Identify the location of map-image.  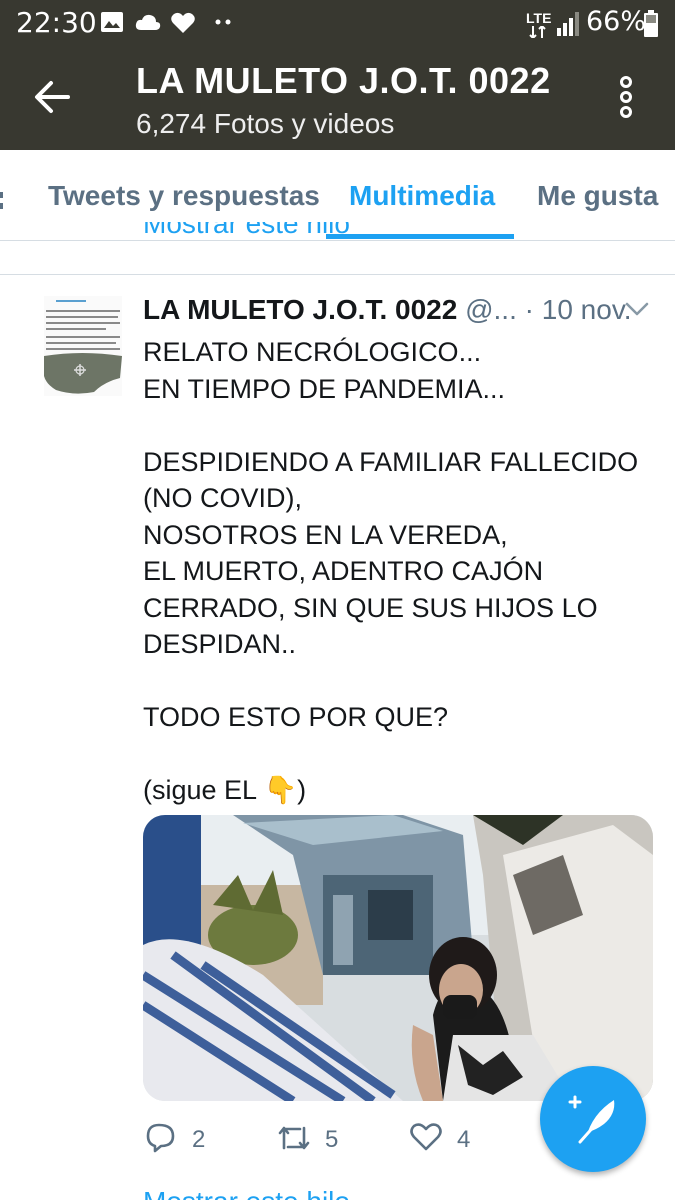
(83, 373).